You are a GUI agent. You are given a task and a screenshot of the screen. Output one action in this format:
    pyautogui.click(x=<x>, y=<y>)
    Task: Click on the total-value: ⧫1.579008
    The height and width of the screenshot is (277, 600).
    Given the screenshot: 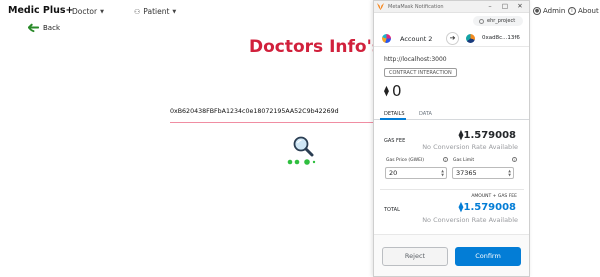 What is the action you would take?
    pyautogui.click(x=487, y=207)
    